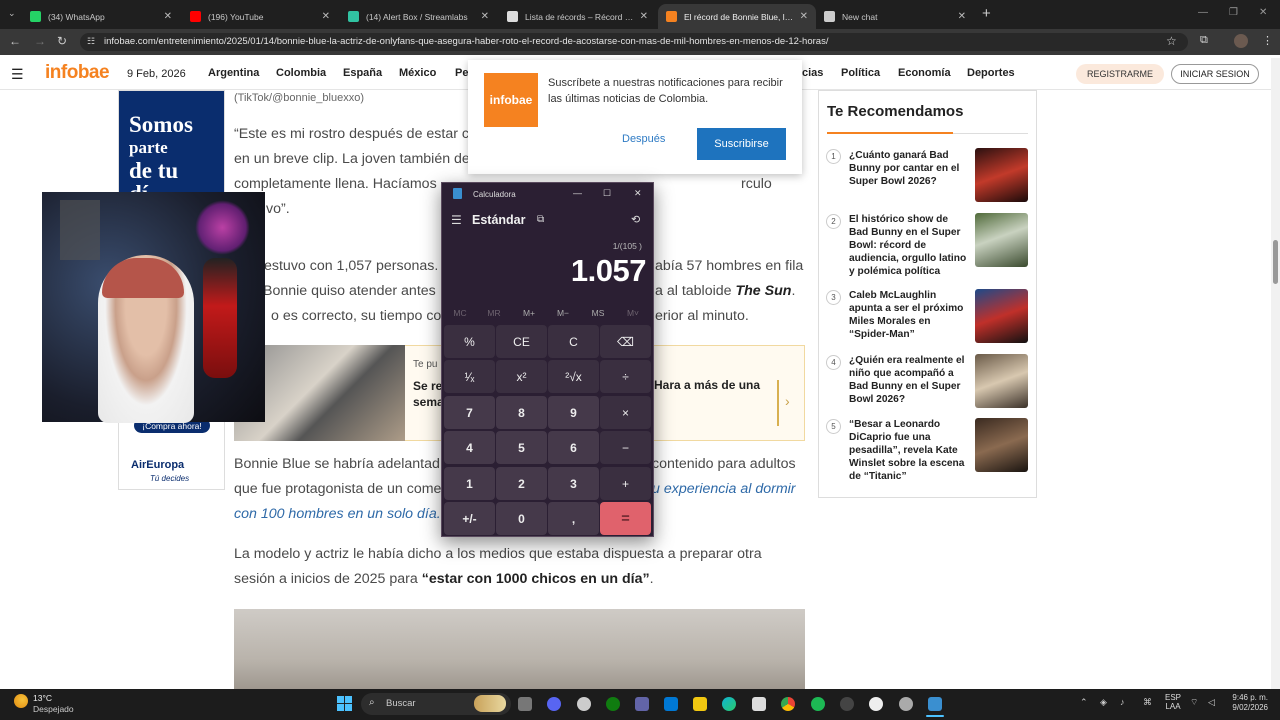 This screenshot has width=1280, height=720. I want to click on calc-key: 1, so click(469, 483).